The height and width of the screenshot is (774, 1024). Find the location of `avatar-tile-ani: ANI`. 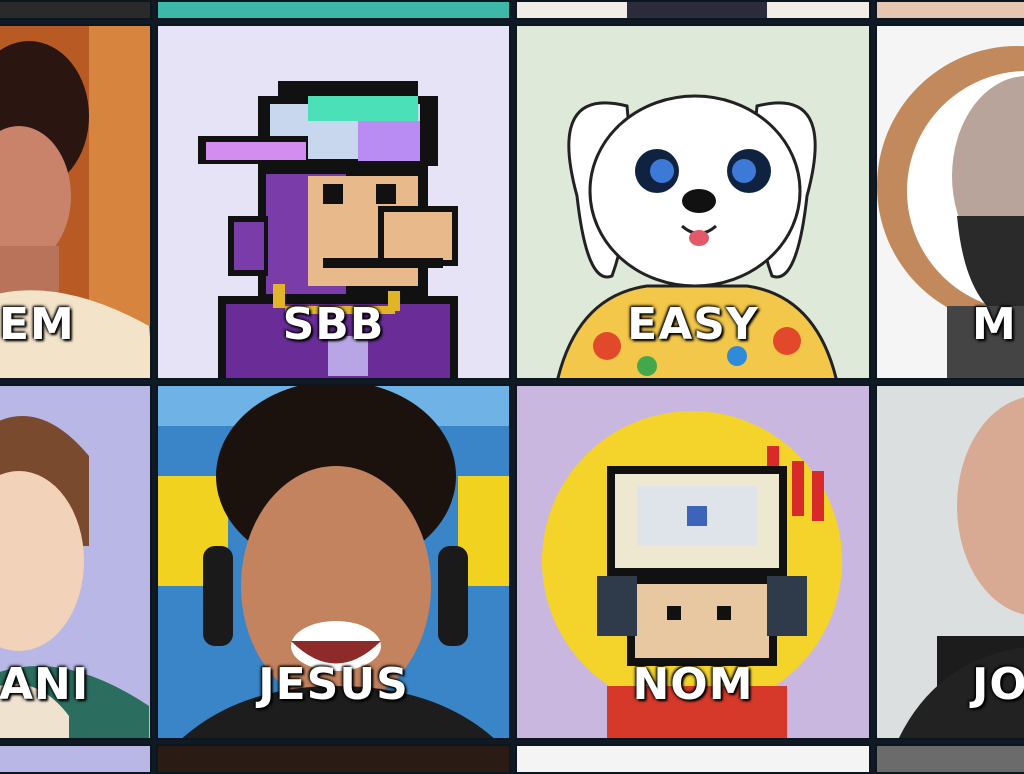

avatar-tile-ani: ANI is located at coordinates (76, 562).